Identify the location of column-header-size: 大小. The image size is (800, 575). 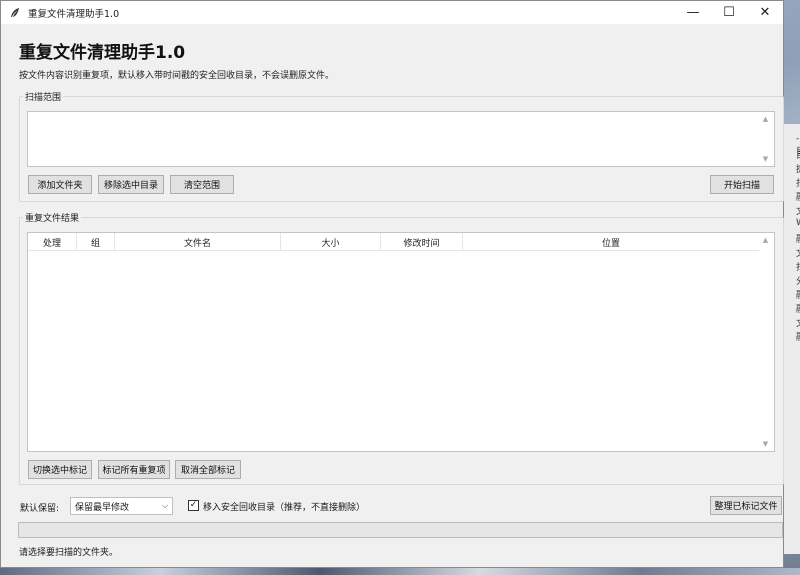
(331, 242).